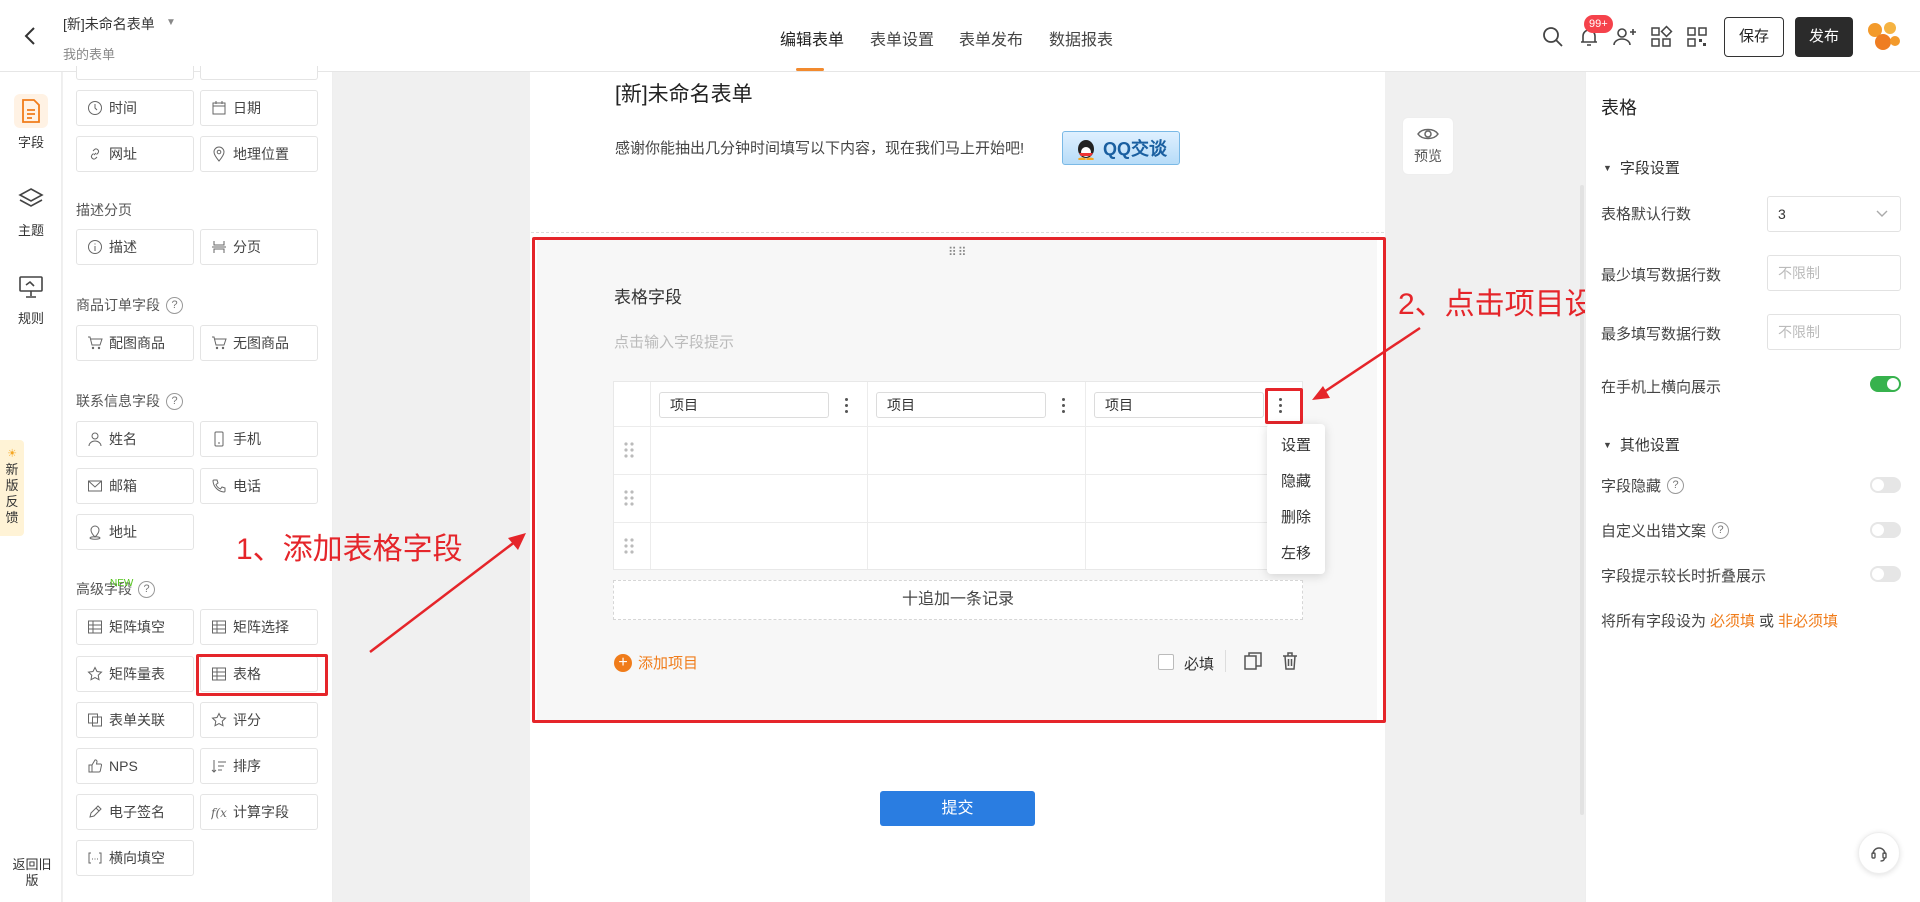  Describe the element at coordinates (135, 766) in the screenshot. I see `palette-chip-nps: NPS` at that location.